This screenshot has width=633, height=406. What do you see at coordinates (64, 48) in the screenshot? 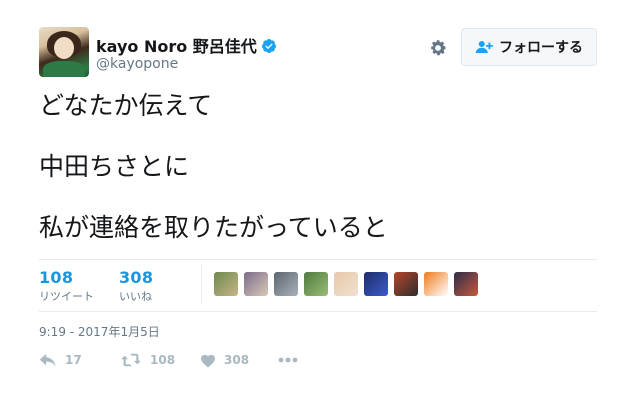
I see `avatar-face` at bounding box center [64, 48].